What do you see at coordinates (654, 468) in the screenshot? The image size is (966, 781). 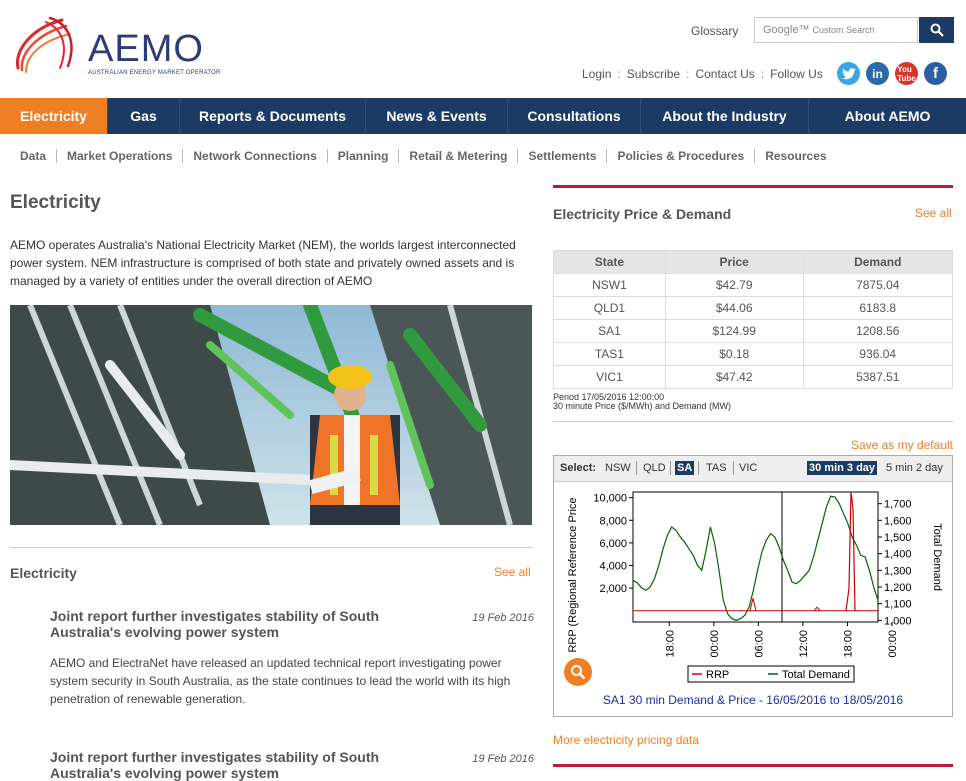 I see `region-qld: QLD` at bounding box center [654, 468].